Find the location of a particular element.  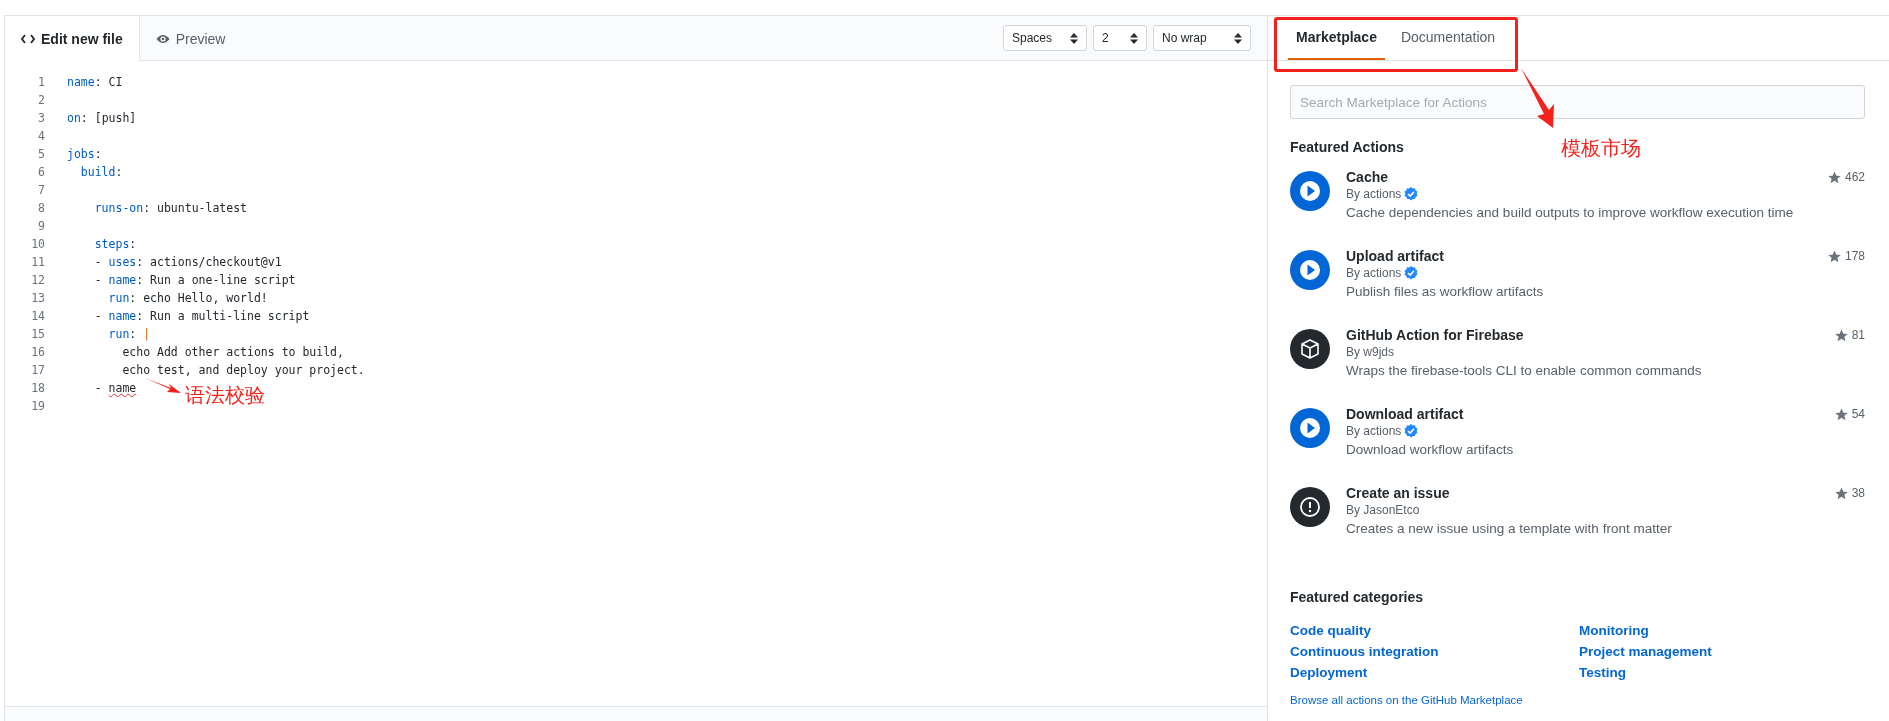

annotation-arrow is located at coordinates (163, 386).